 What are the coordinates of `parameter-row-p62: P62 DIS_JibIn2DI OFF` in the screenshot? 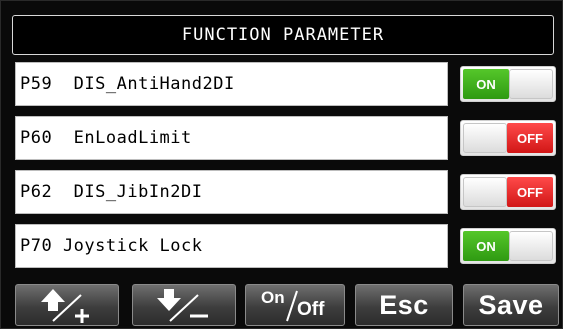 It's located at (285, 193).